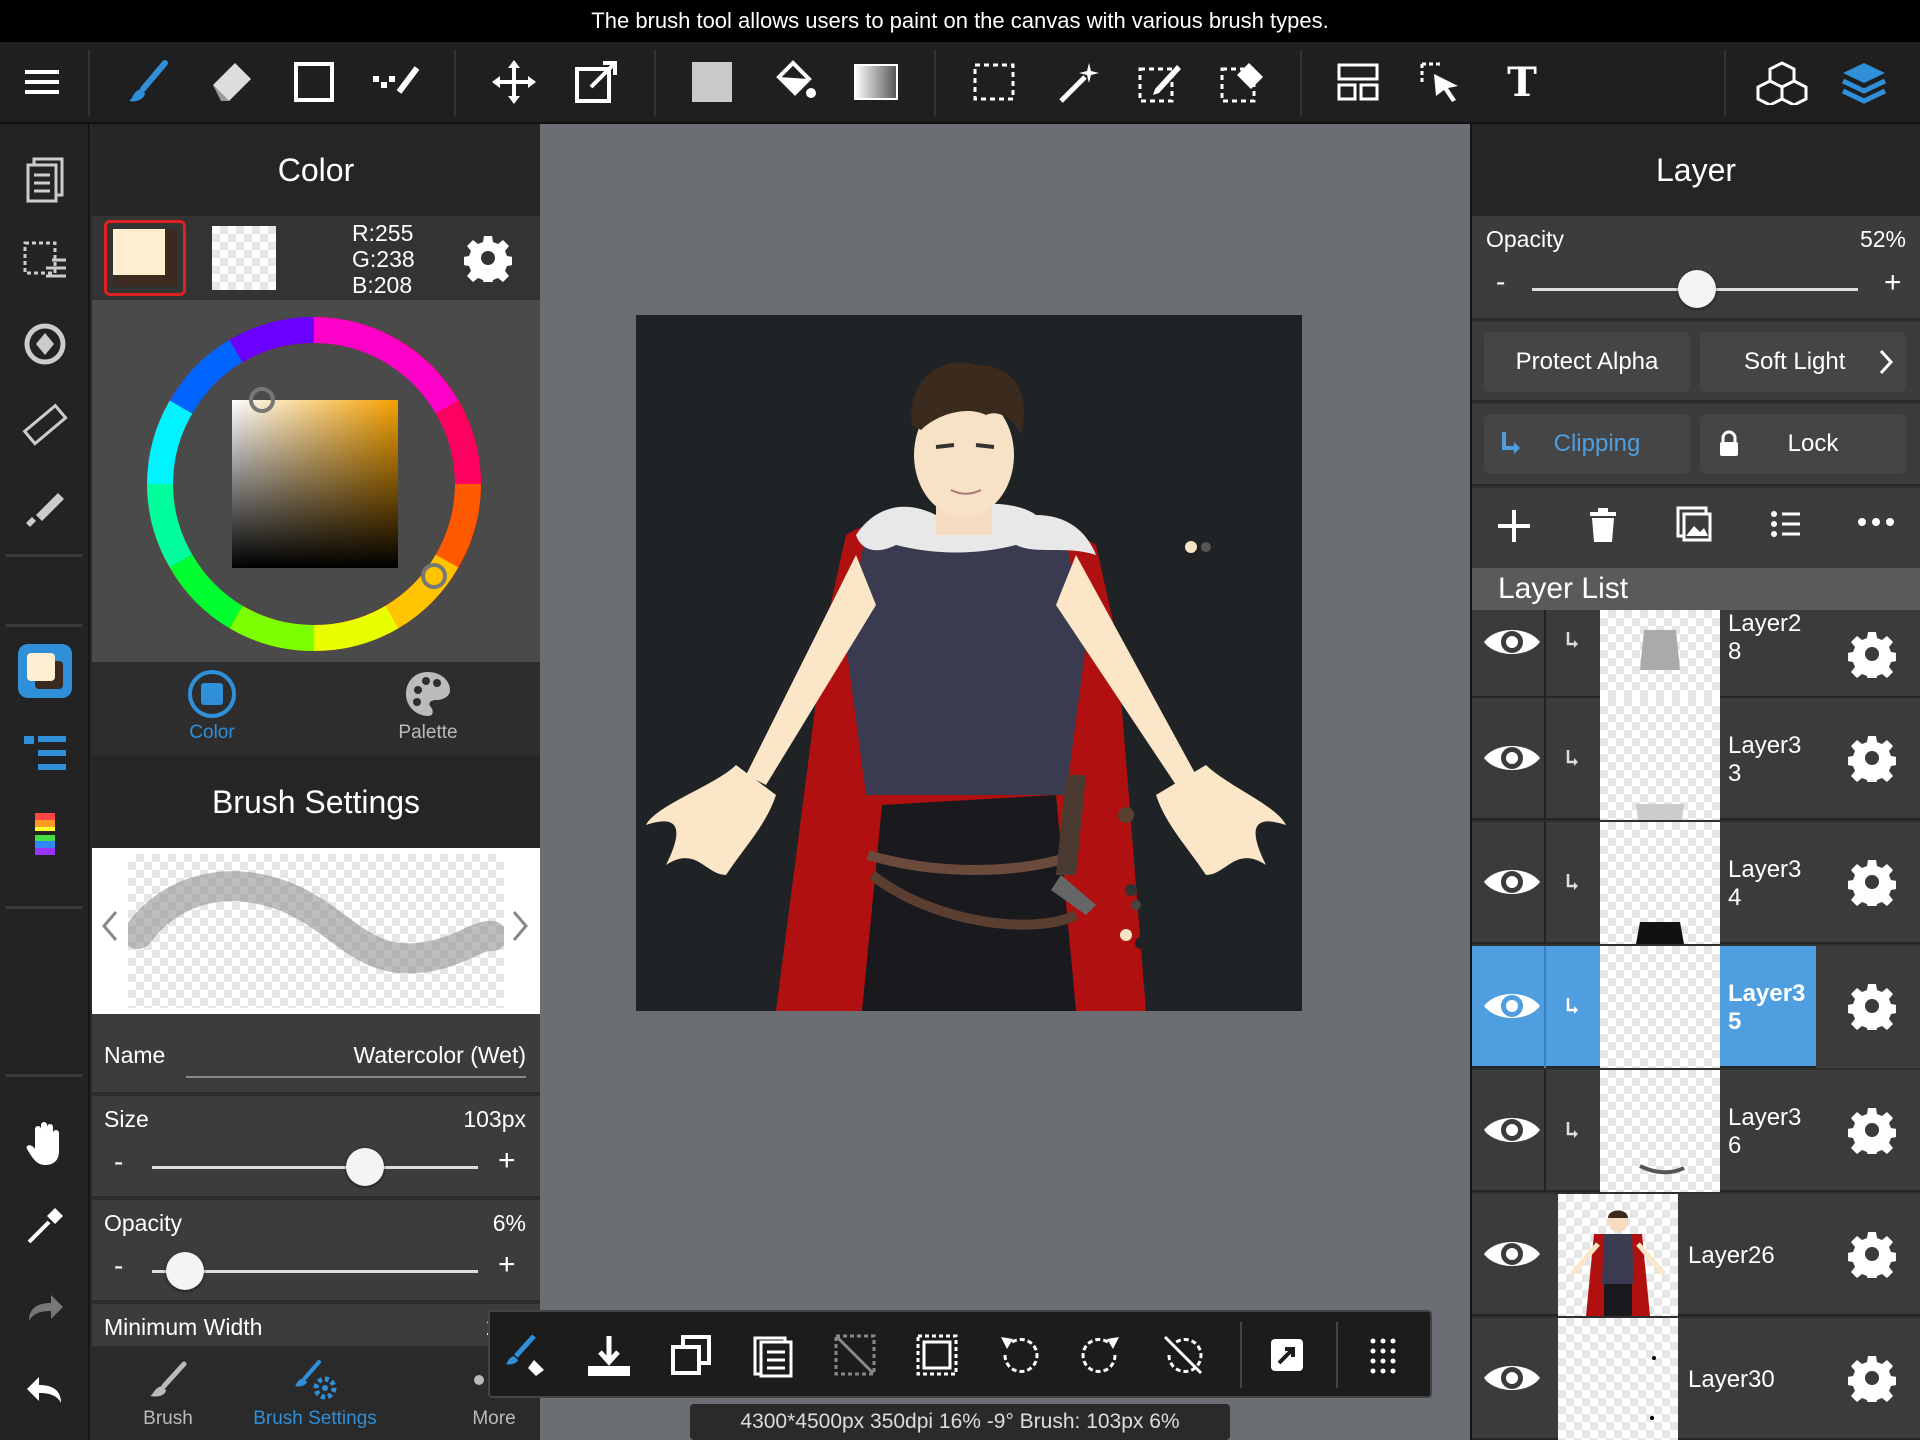  Describe the element at coordinates (45, 1144) in the screenshot. I see `hand-icon` at that location.